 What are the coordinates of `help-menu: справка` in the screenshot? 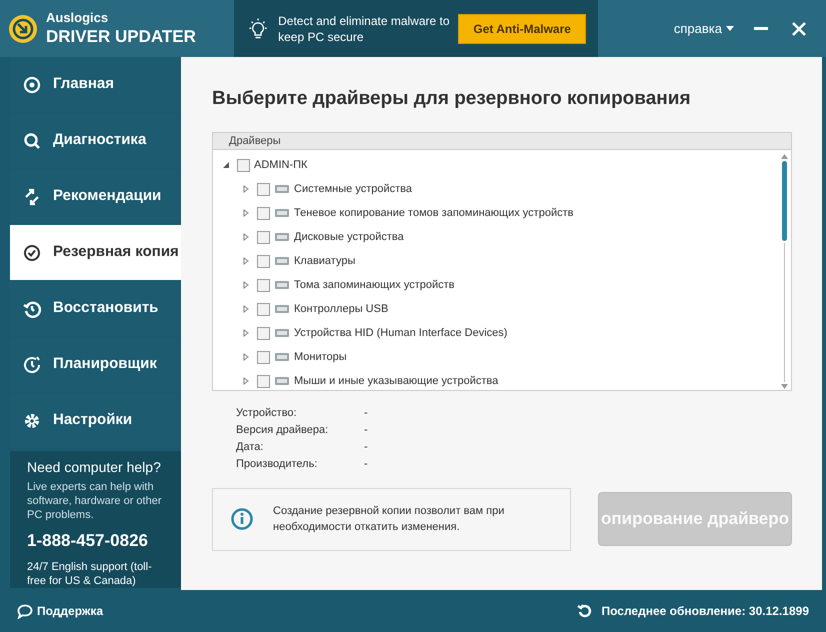 It's located at (704, 28).